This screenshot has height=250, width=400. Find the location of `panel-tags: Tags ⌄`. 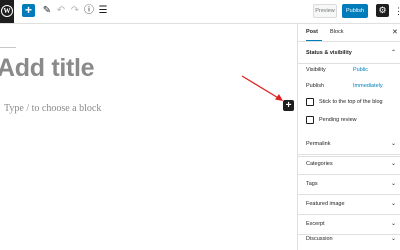

panel-tags: Tags ⌄ is located at coordinates (349, 184).